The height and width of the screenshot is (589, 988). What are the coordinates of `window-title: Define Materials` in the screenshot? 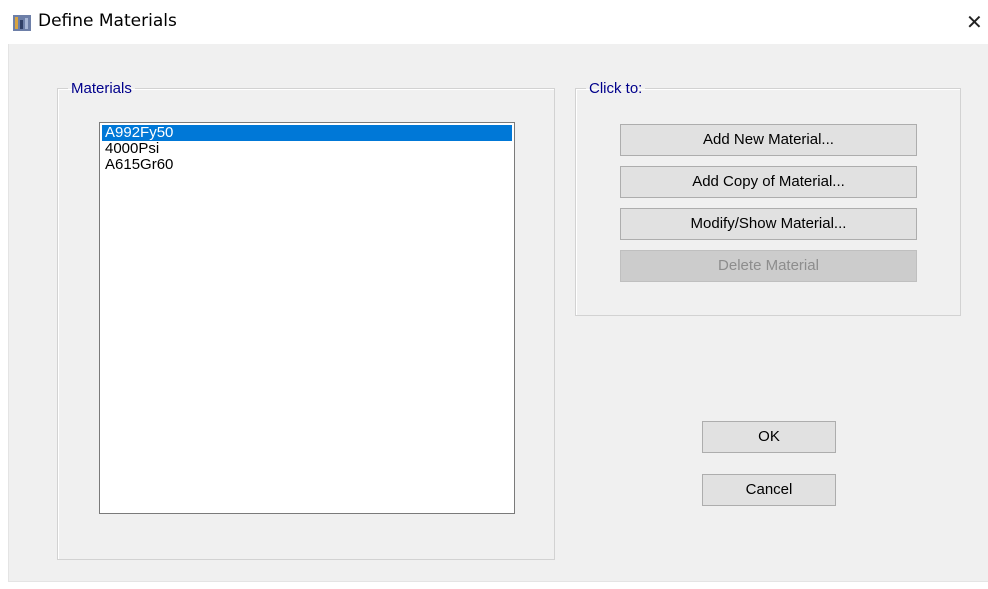 It's located at (107, 21).